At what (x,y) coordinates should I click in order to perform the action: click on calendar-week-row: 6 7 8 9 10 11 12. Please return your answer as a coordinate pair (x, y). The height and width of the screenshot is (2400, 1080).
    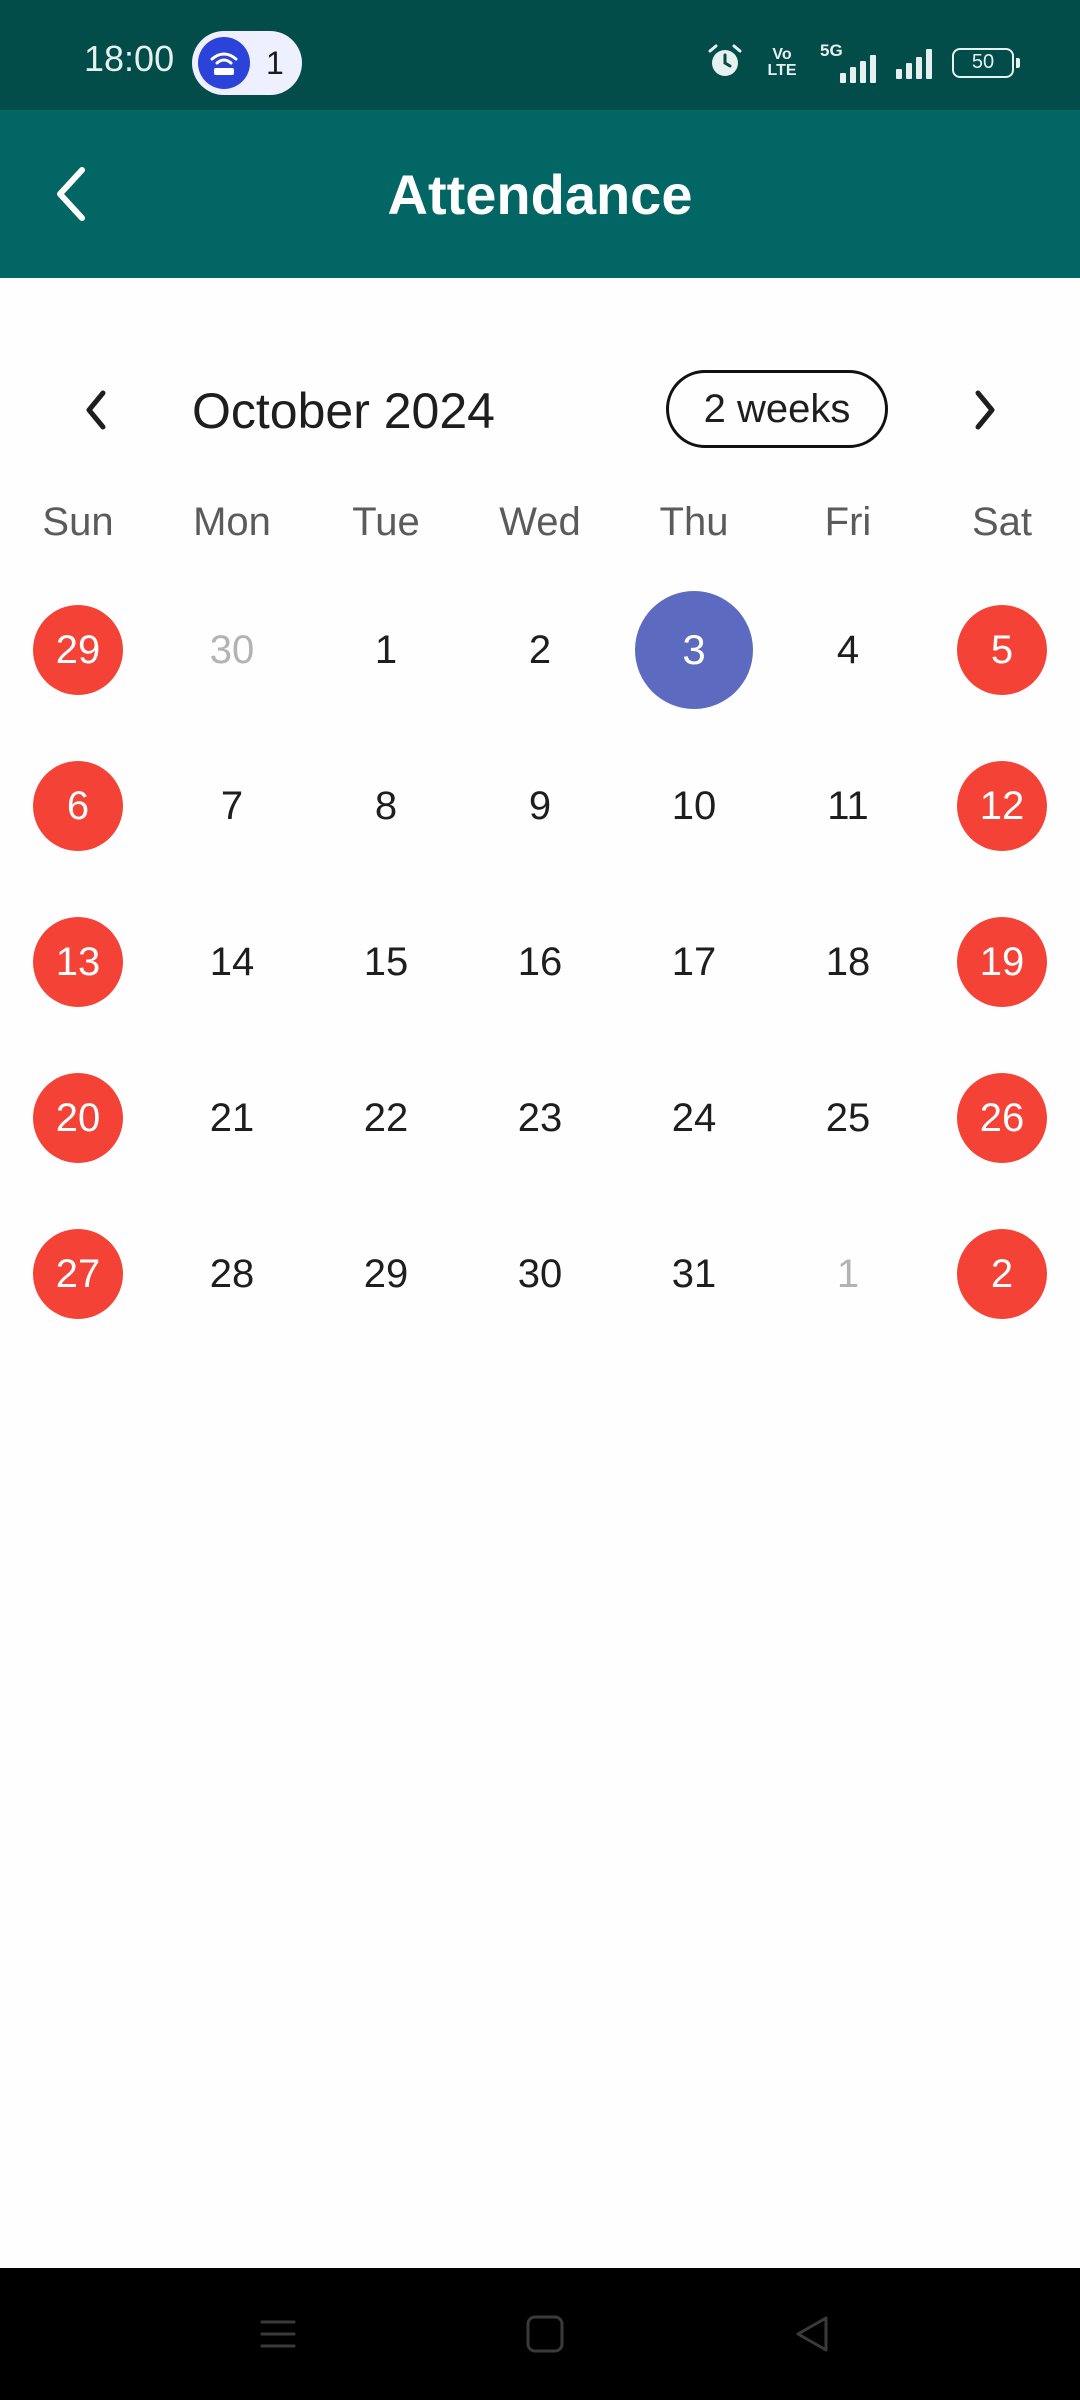
    Looking at the image, I should click on (540, 806).